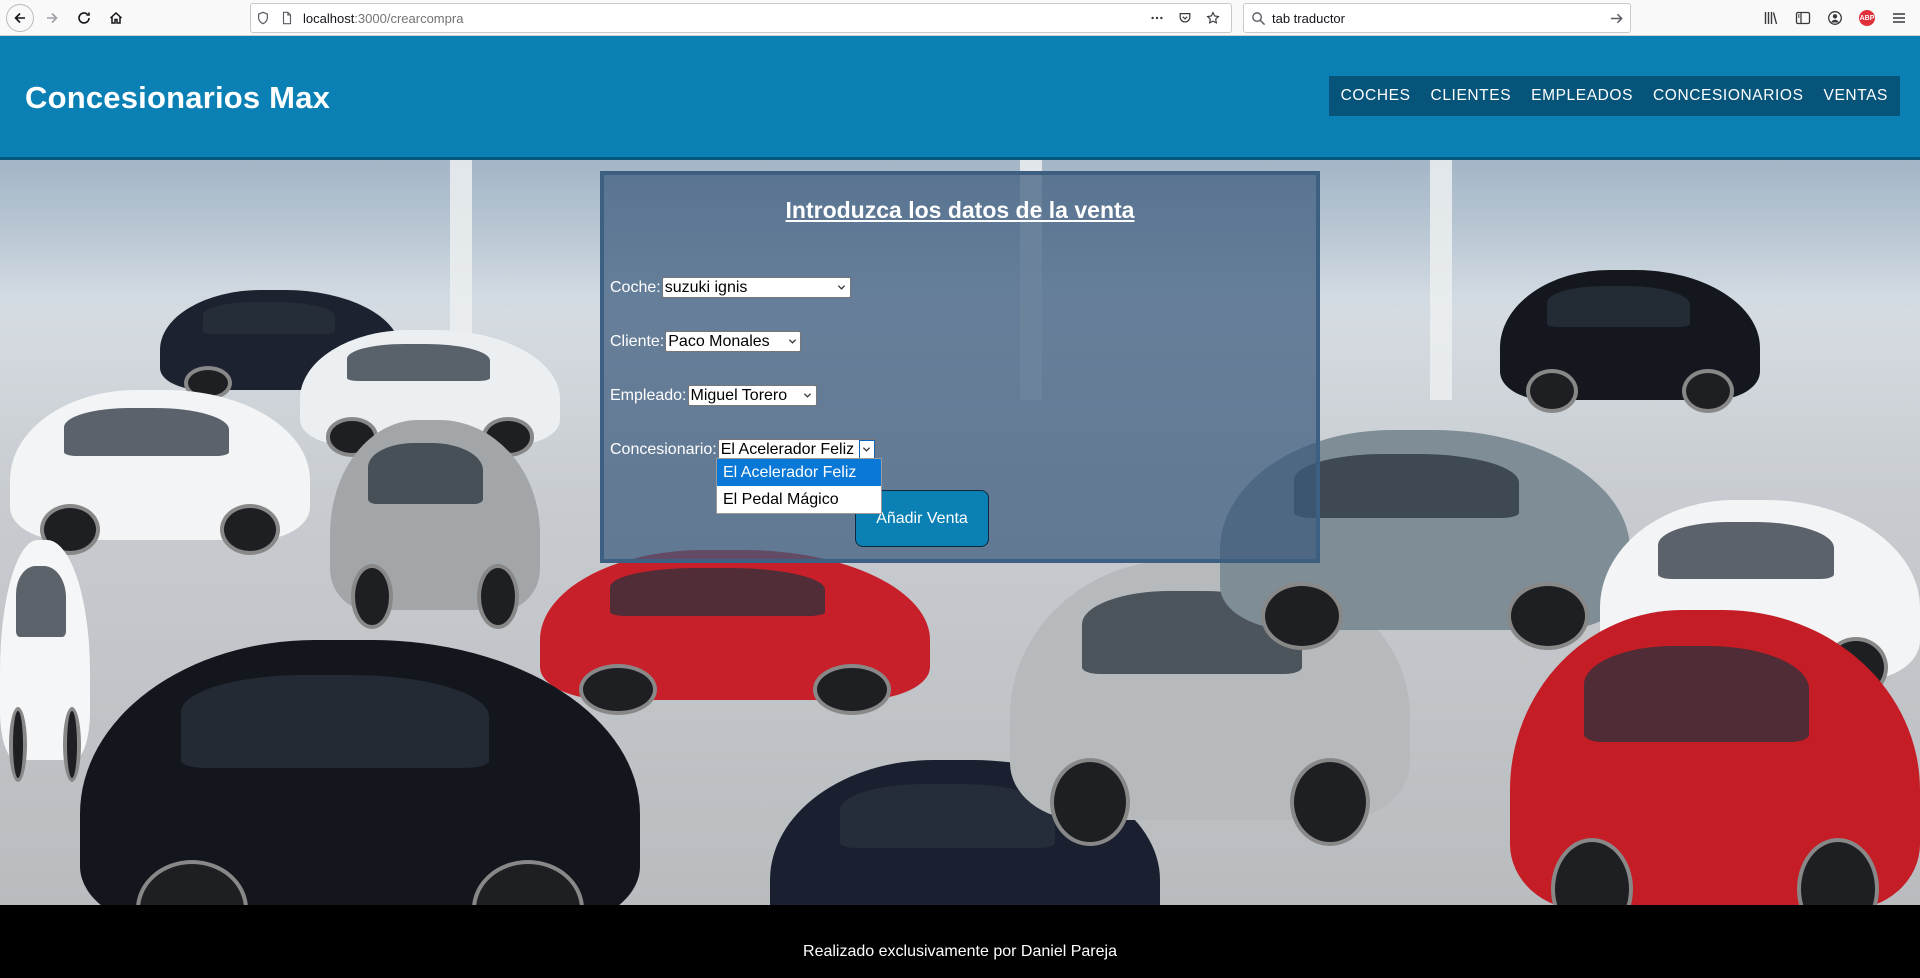 The image size is (1920, 978). I want to click on url-host: localhost, so click(329, 18).